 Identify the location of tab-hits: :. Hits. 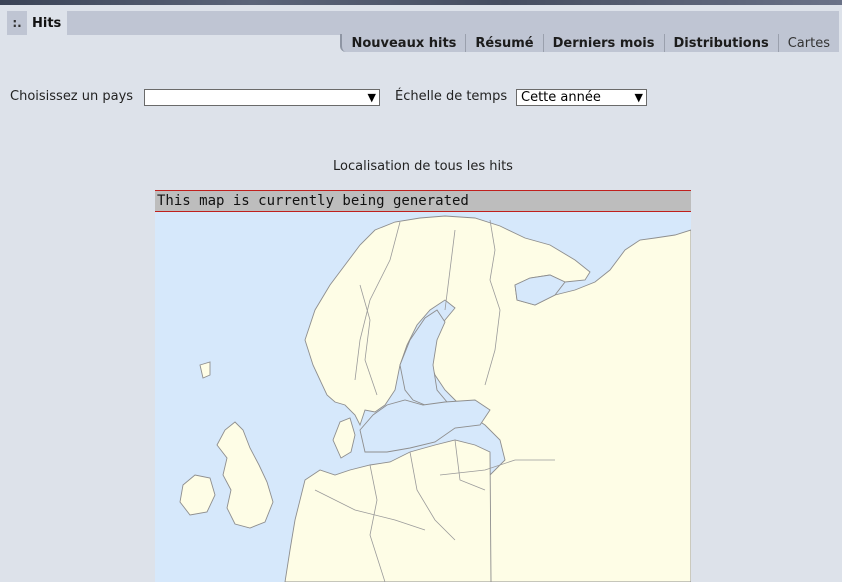
(37, 23).